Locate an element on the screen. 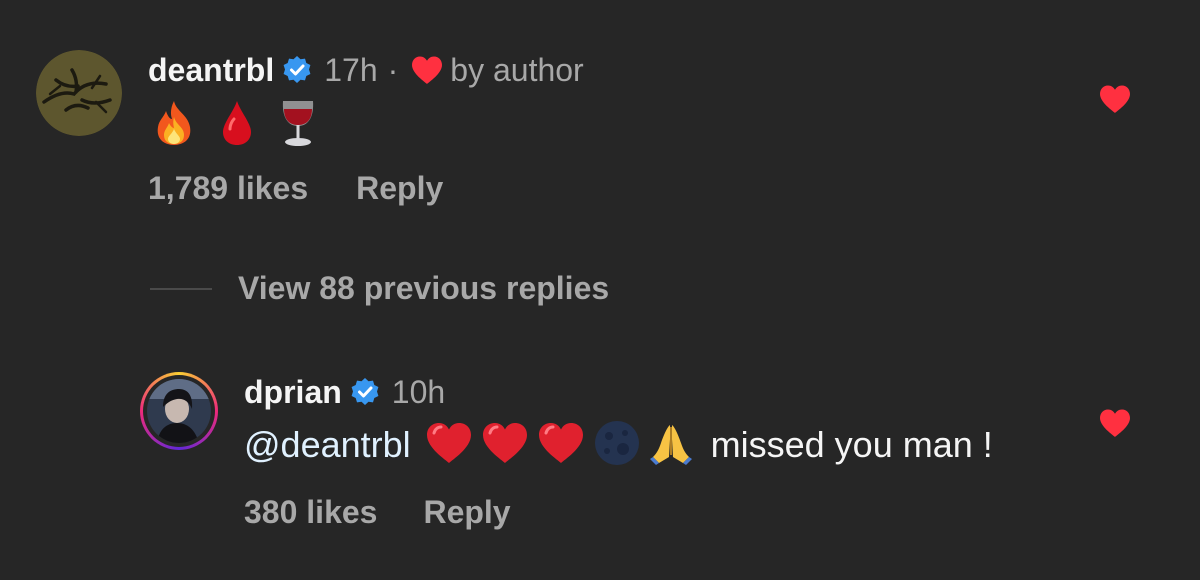 This screenshot has height=580, width=1200. username-deantrbl: deantrbl is located at coordinates (211, 70).